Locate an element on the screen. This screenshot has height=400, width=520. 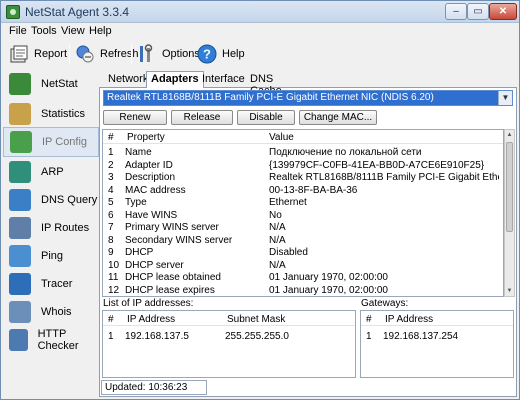
refresh-label: Refresh is located at coordinates (119, 54).